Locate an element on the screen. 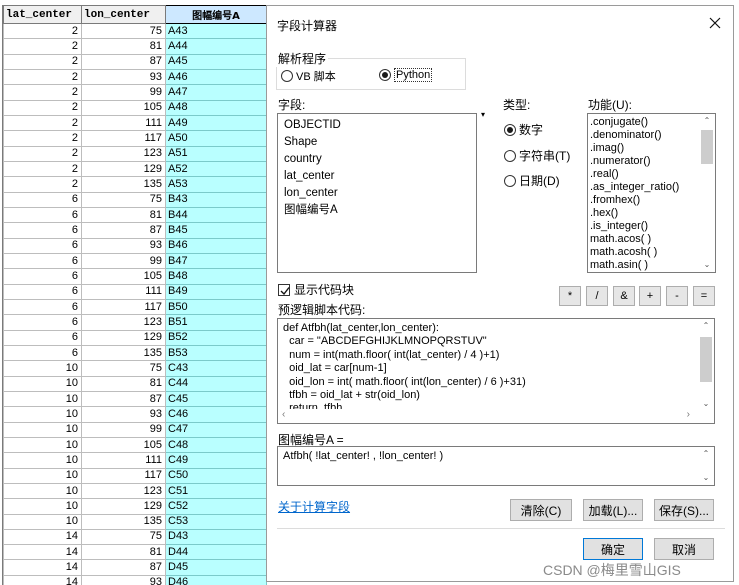  cell-map-sheet: D45 is located at coordinates (216, 567).